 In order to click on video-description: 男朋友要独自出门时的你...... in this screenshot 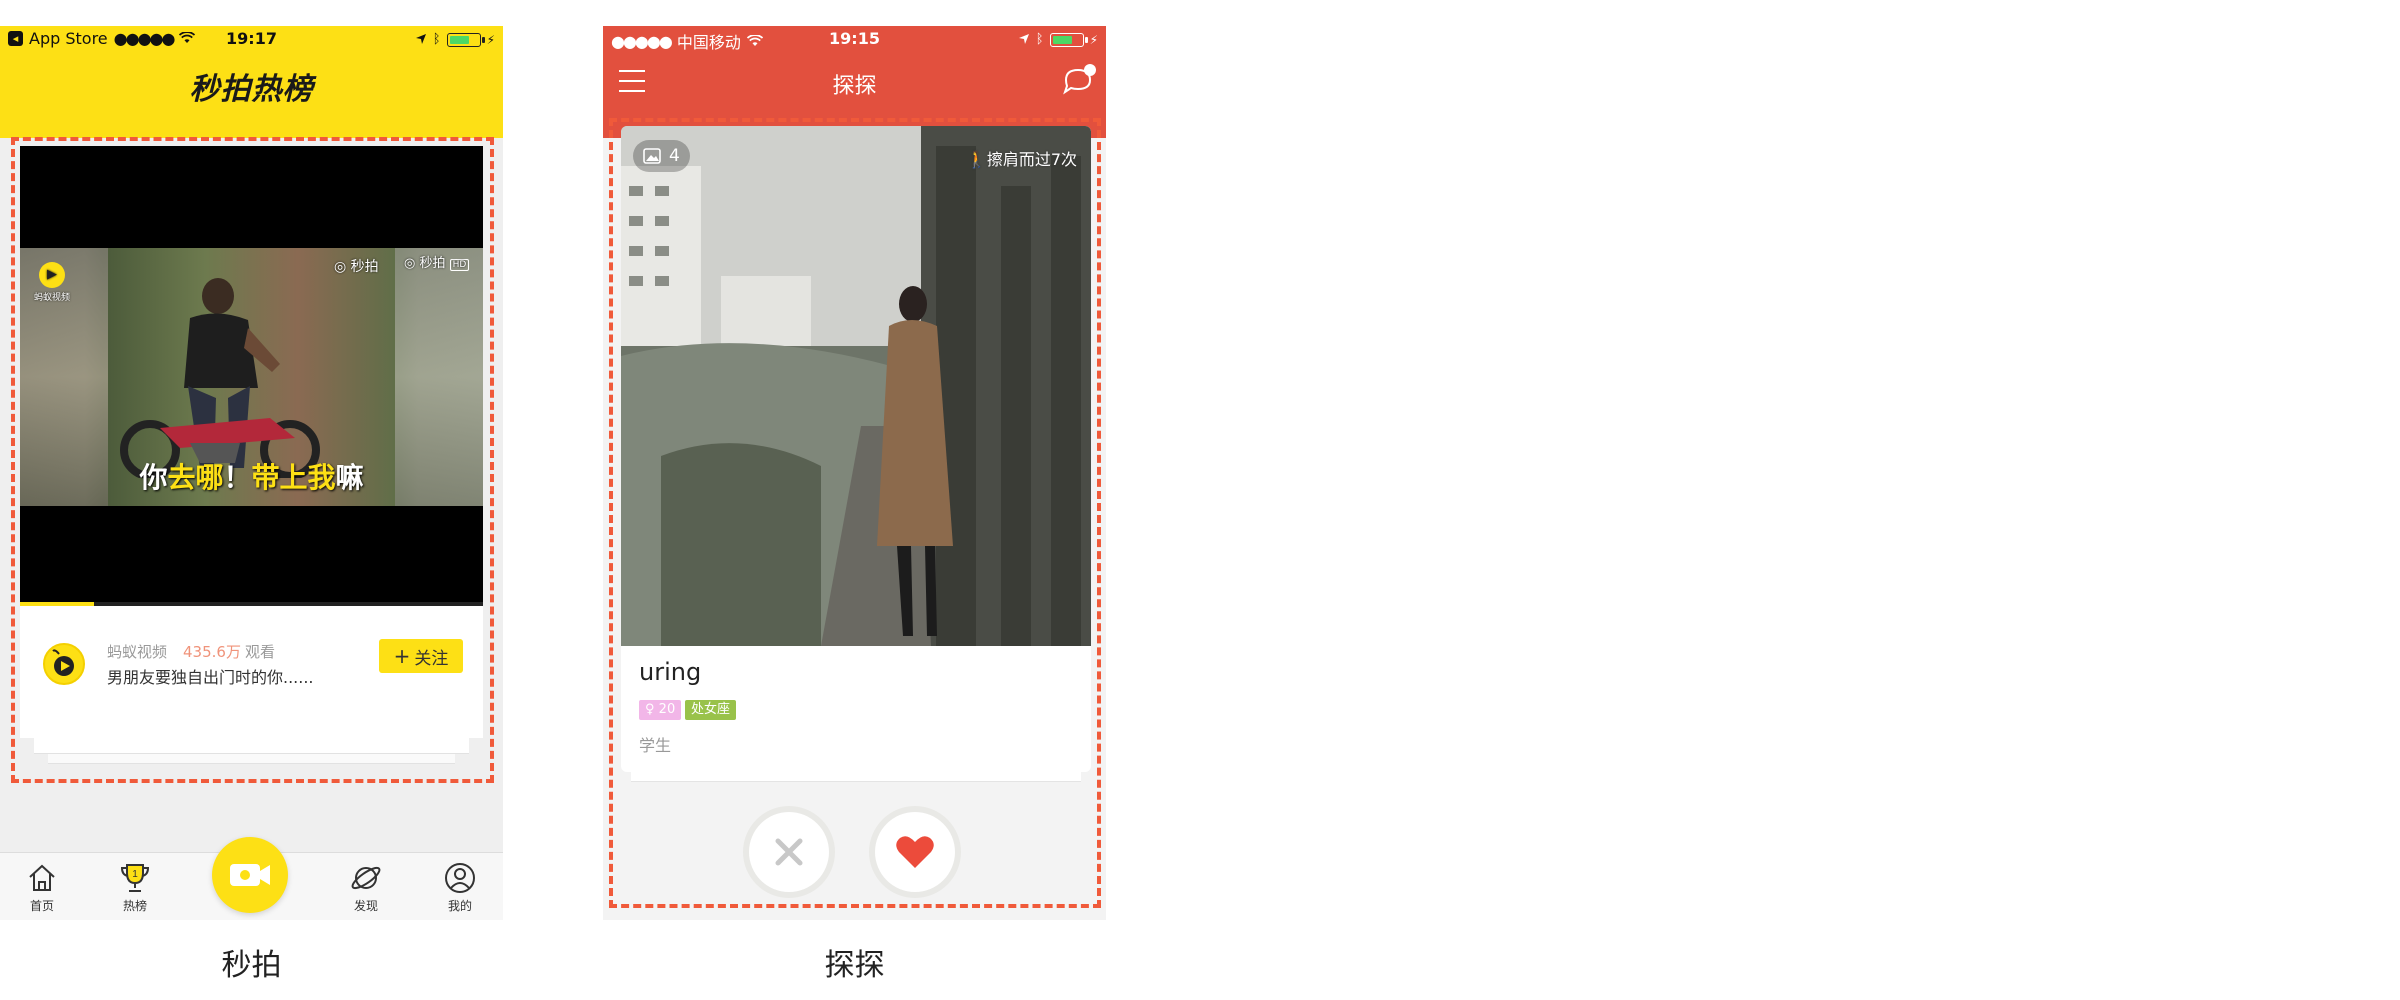, I will do `click(210, 676)`.